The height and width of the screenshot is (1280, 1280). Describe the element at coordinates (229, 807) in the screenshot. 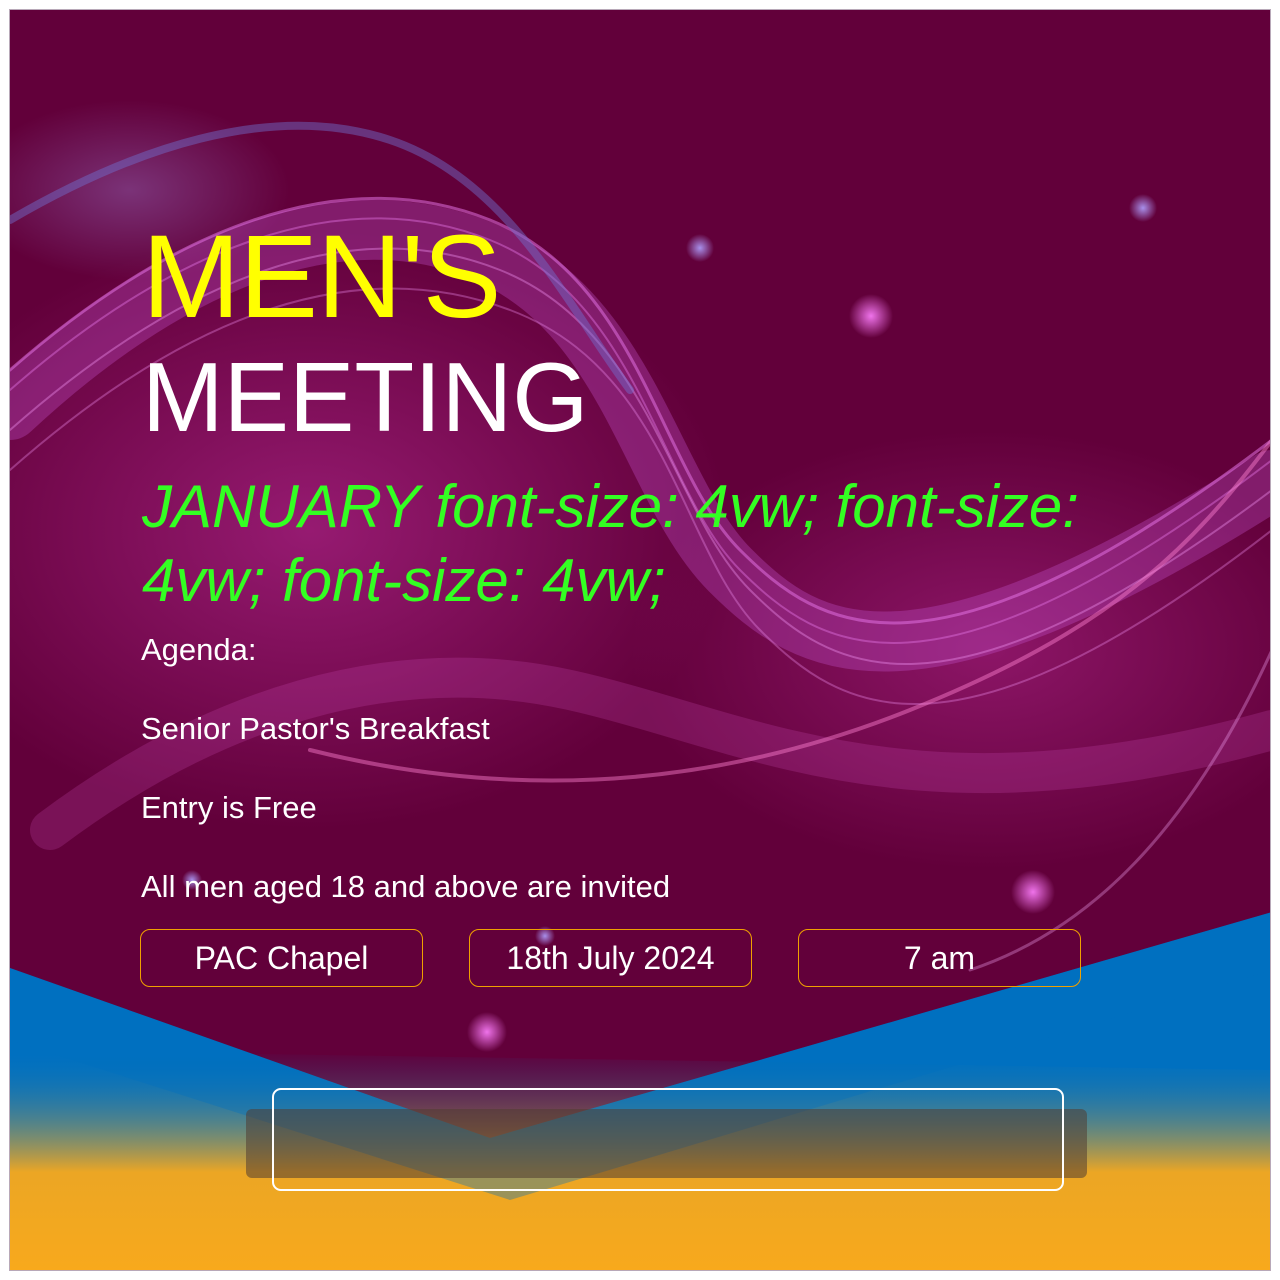

I see `agenda-item: Entry is Free` at that location.